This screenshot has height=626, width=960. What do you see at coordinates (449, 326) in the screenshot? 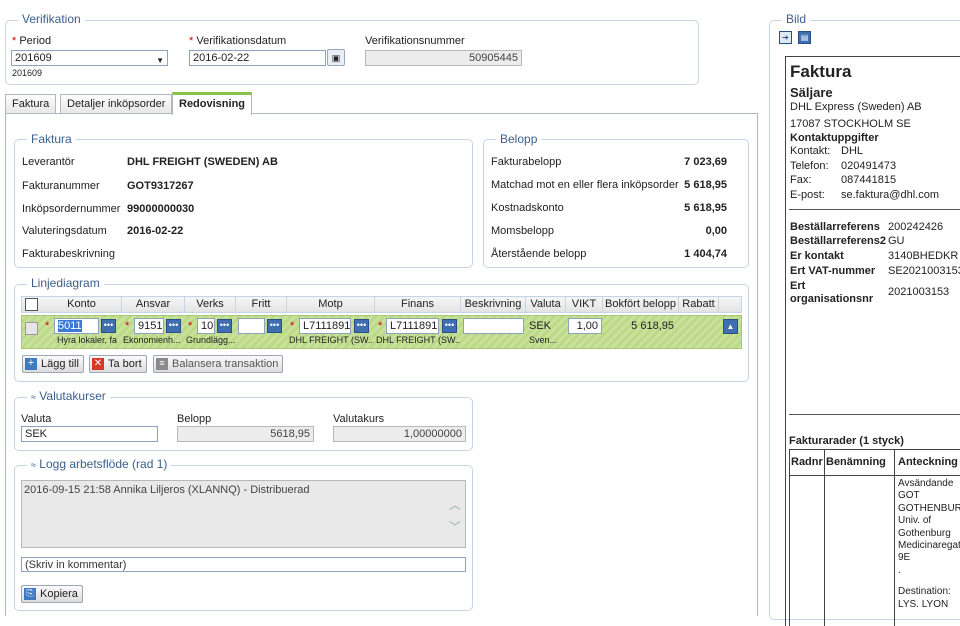
I see `finans-lookup-icon: •••` at bounding box center [449, 326].